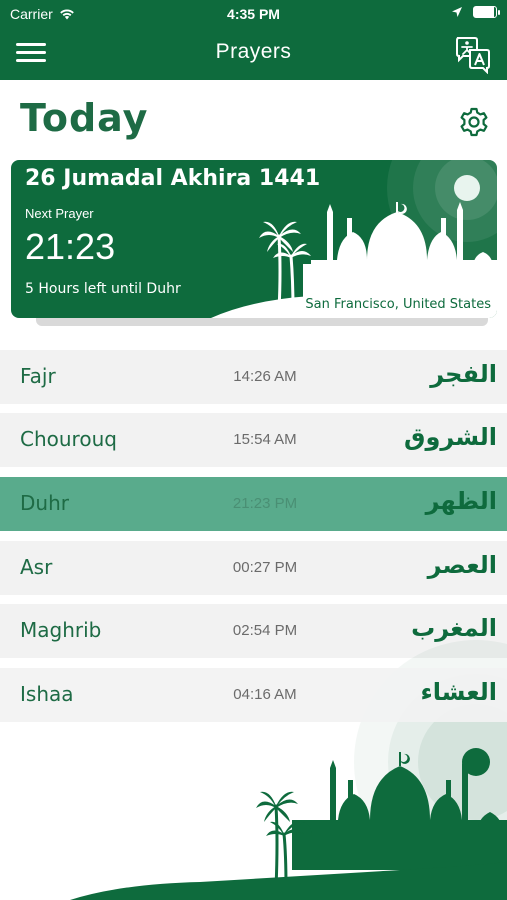  What do you see at coordinates (61, 630) in the screenshot?
I see `prayer-name: Maghrib` at bounding box center [61, 630].